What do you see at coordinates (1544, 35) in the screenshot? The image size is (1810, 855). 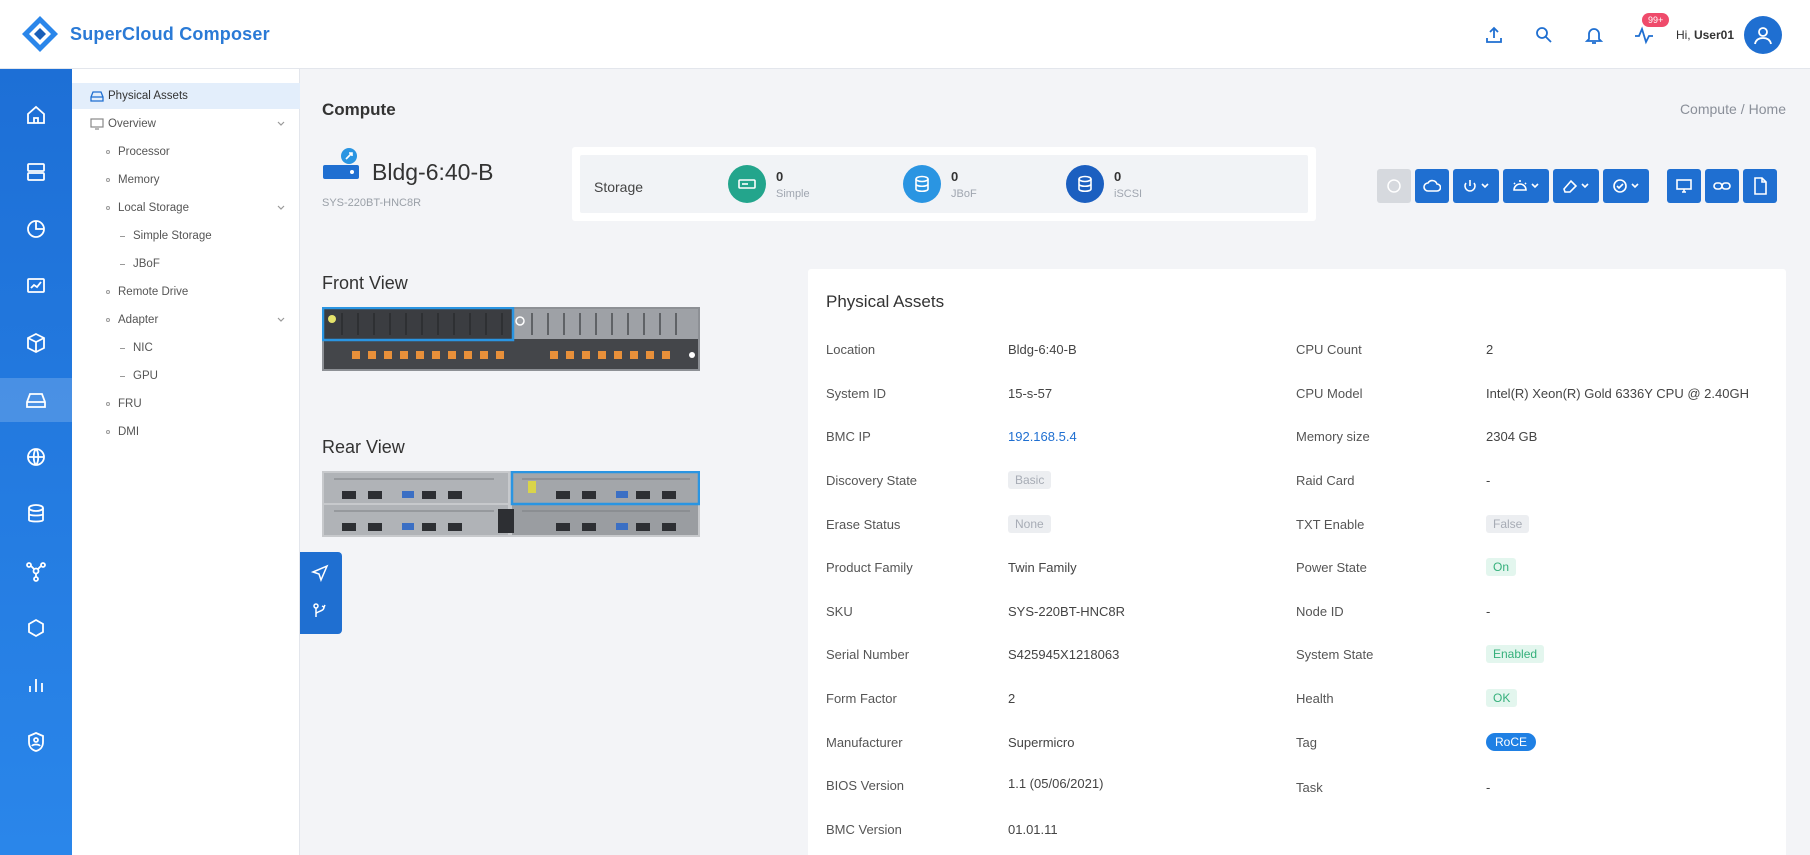 I see `search-icon` at bounding box center [1544, 35].